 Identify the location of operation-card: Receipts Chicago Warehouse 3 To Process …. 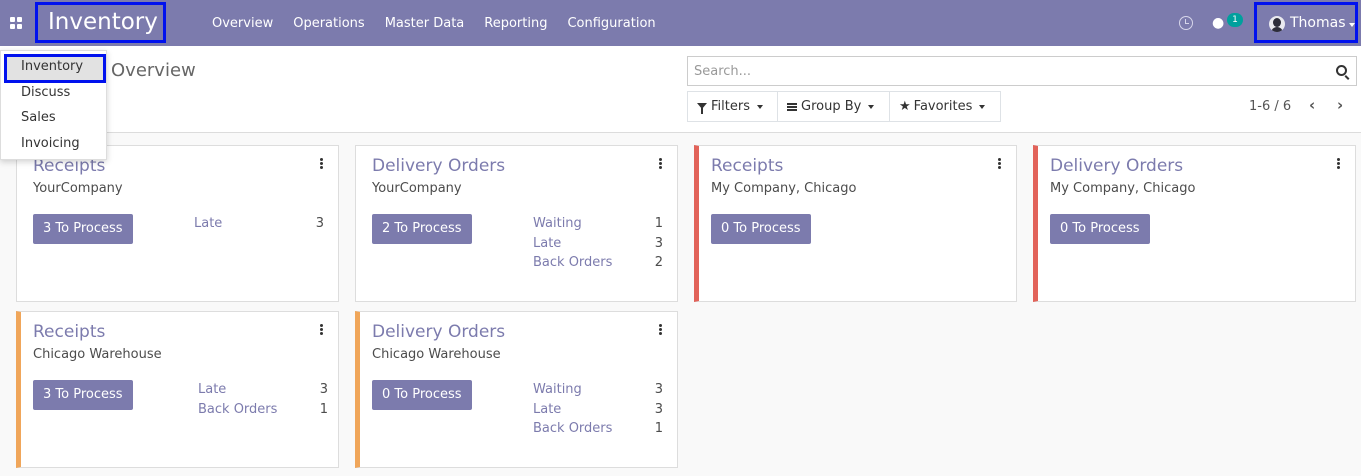
(177, 389).